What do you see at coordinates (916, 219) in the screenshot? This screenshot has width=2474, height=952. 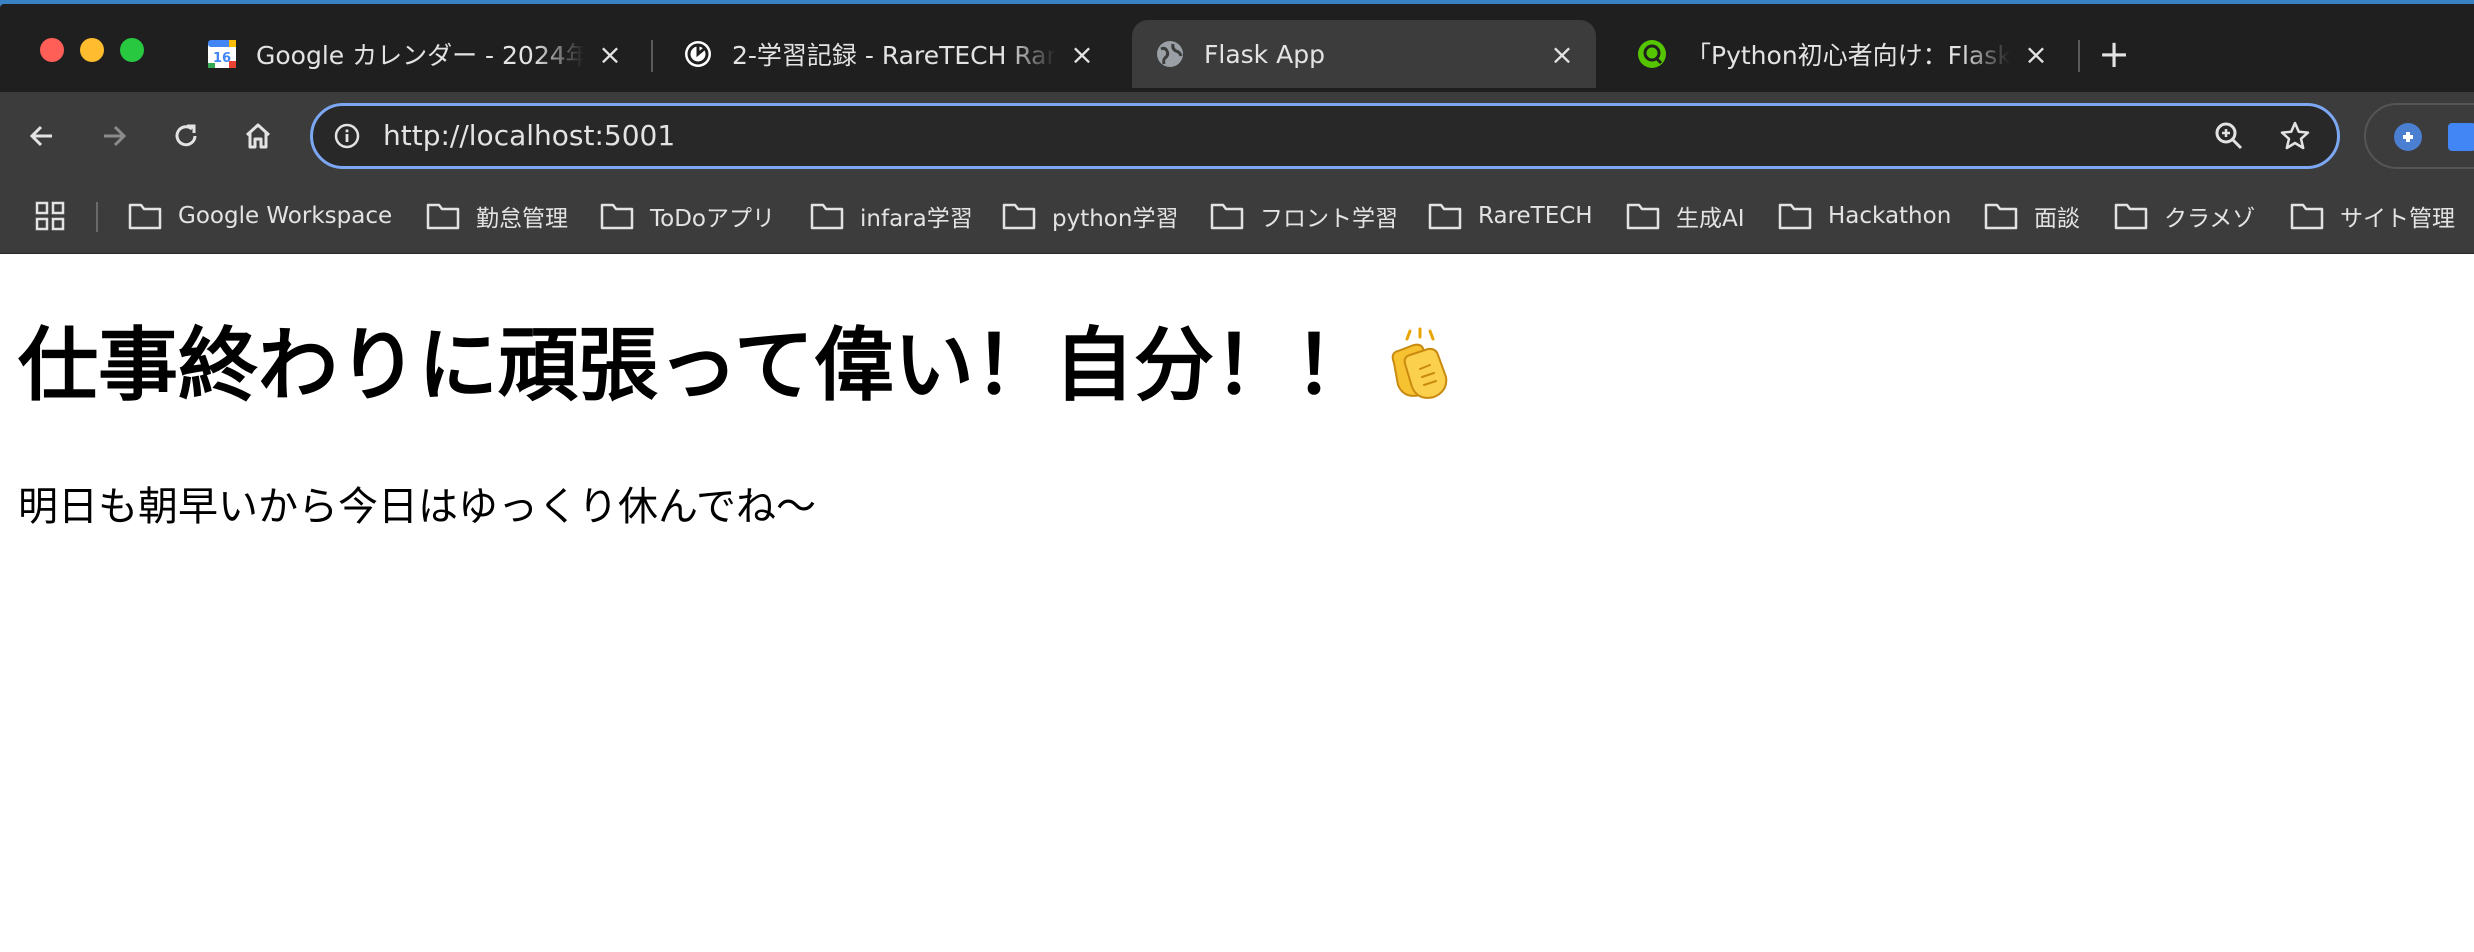 I see `bookmark-label: infara学習` at bounding box center [916, 219].